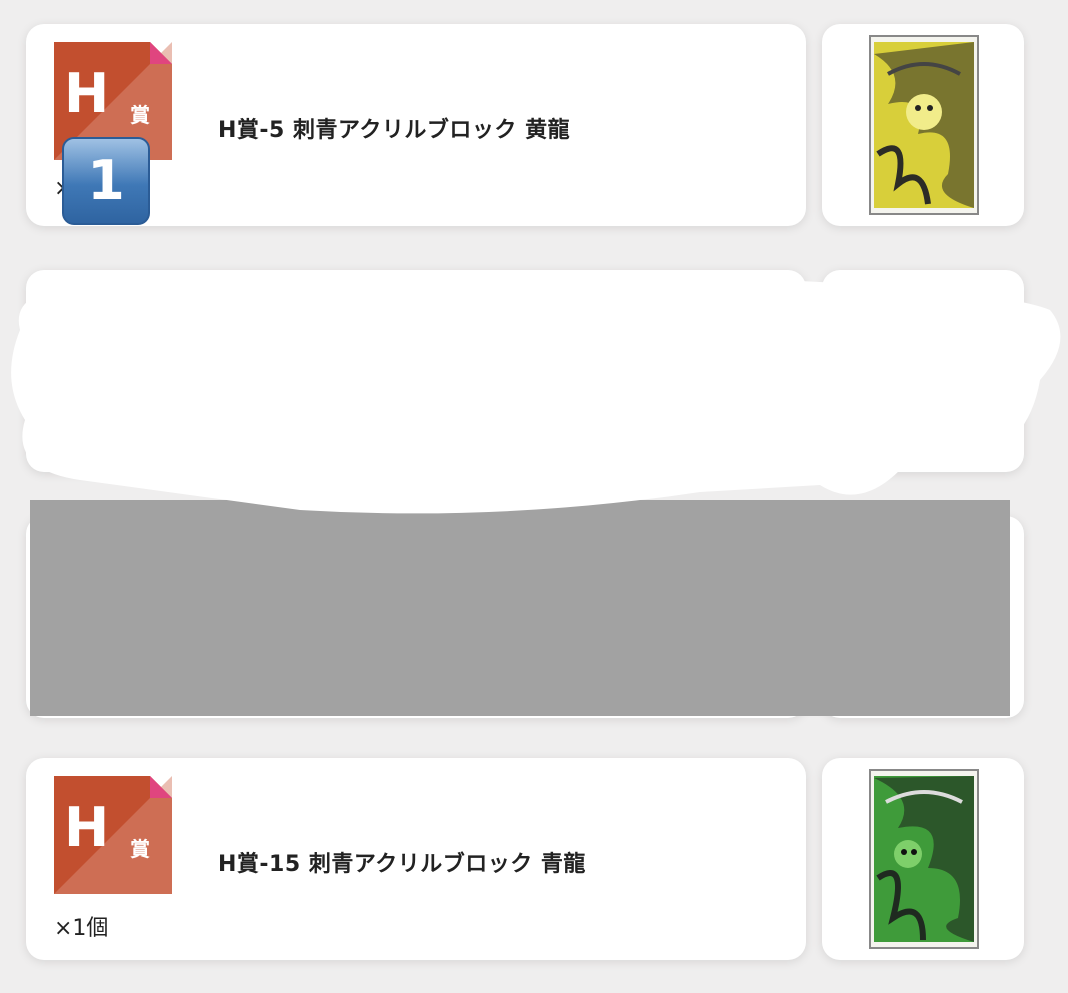  What do you see at coordinates (113, 835) in the screenshot?
I see `h-prize-icon: H 賞` at bounding box center [113, 835].